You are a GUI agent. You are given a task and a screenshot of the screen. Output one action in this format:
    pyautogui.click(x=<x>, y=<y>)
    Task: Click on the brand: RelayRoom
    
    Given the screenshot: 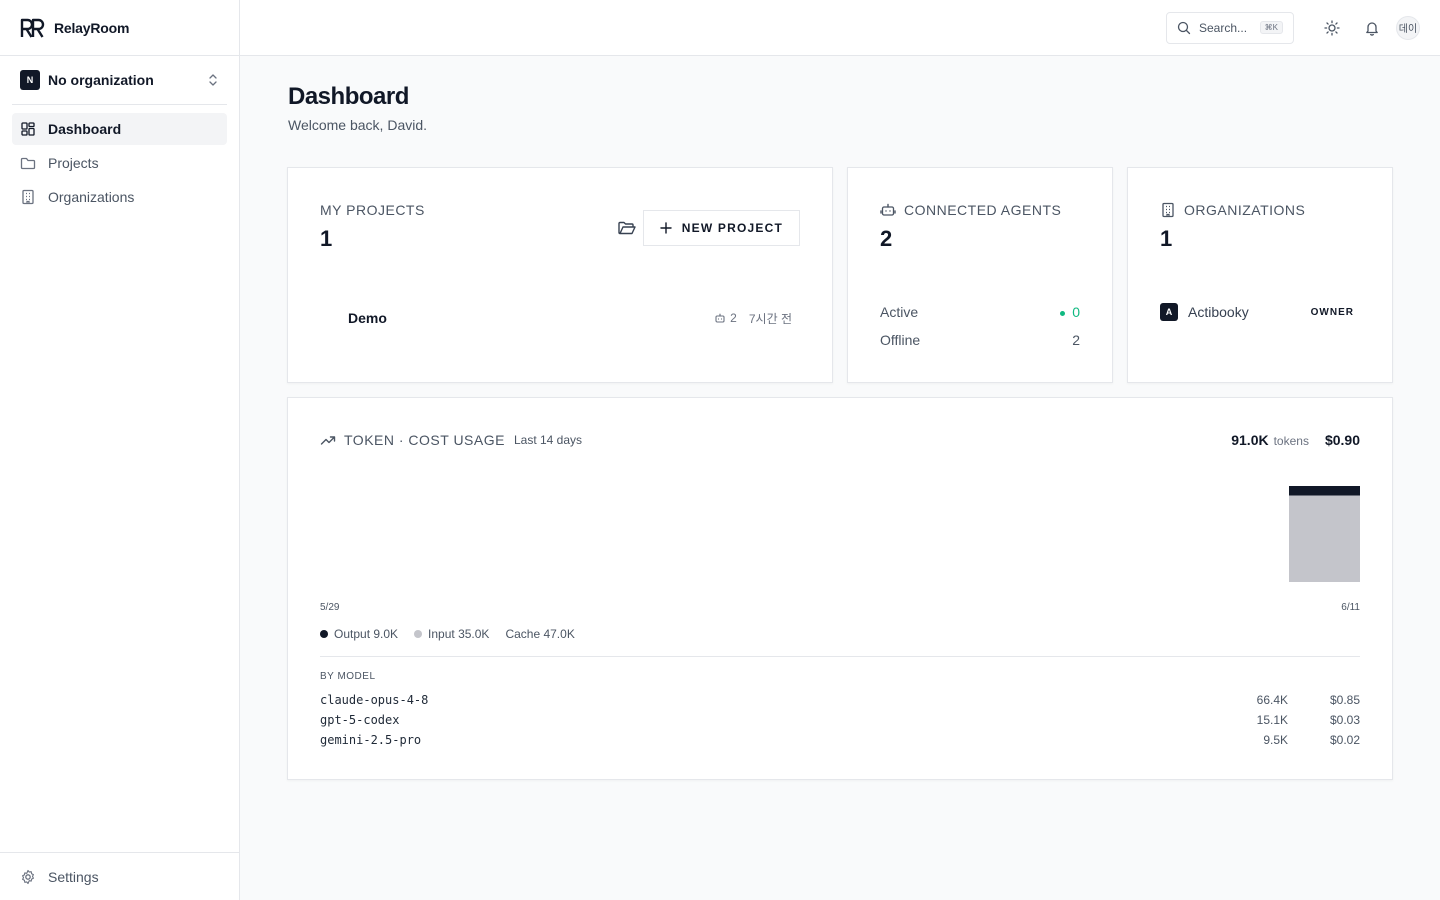 What is the action you would take?
    pyautogui.click(x=119, y=28)
    